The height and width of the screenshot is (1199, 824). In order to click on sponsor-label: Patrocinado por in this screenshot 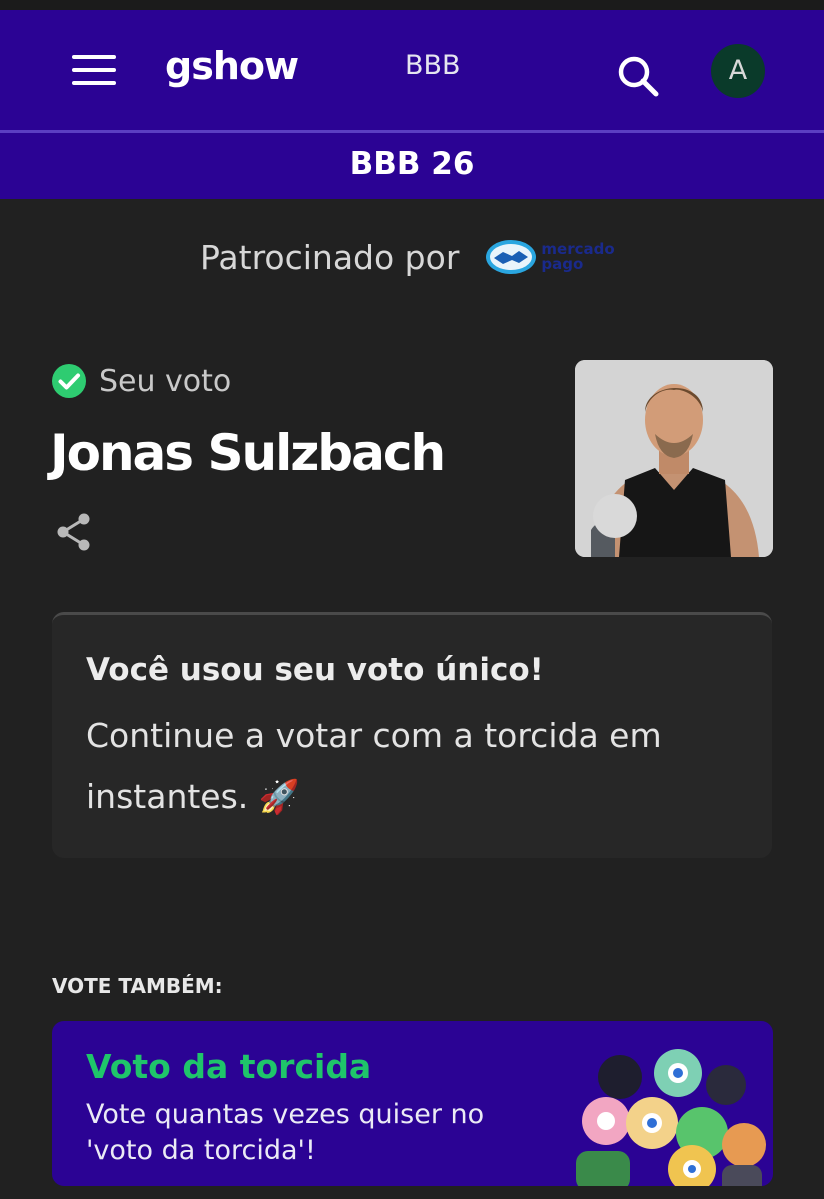, I will do `click(330, 257)`.